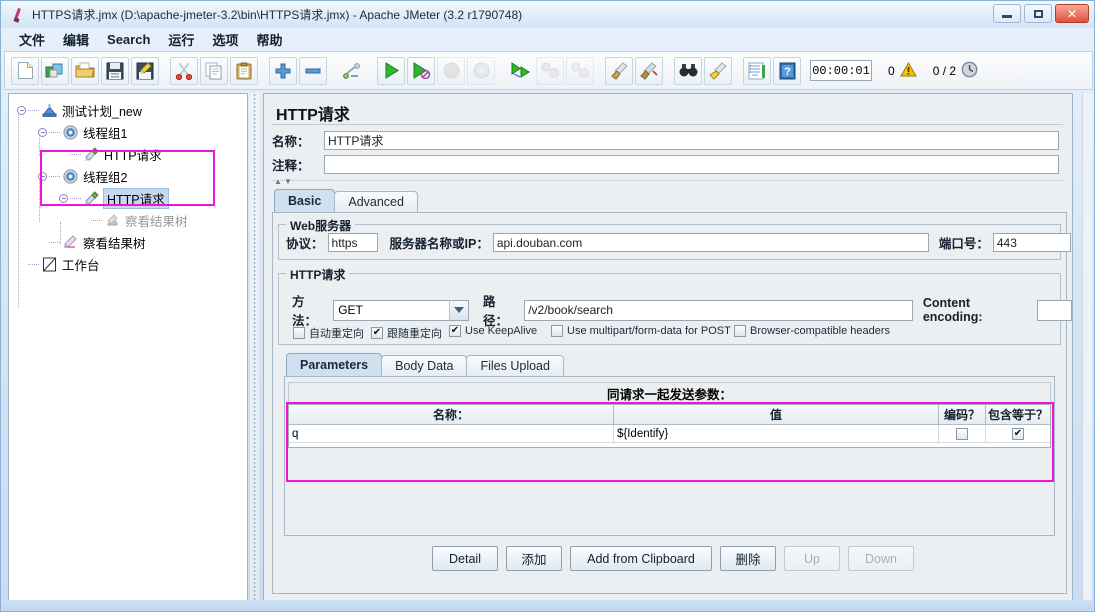  Describe the element at coordinates (515, 365) in the screenshot. I see `tab-files-upload: Files Upload` at that location.